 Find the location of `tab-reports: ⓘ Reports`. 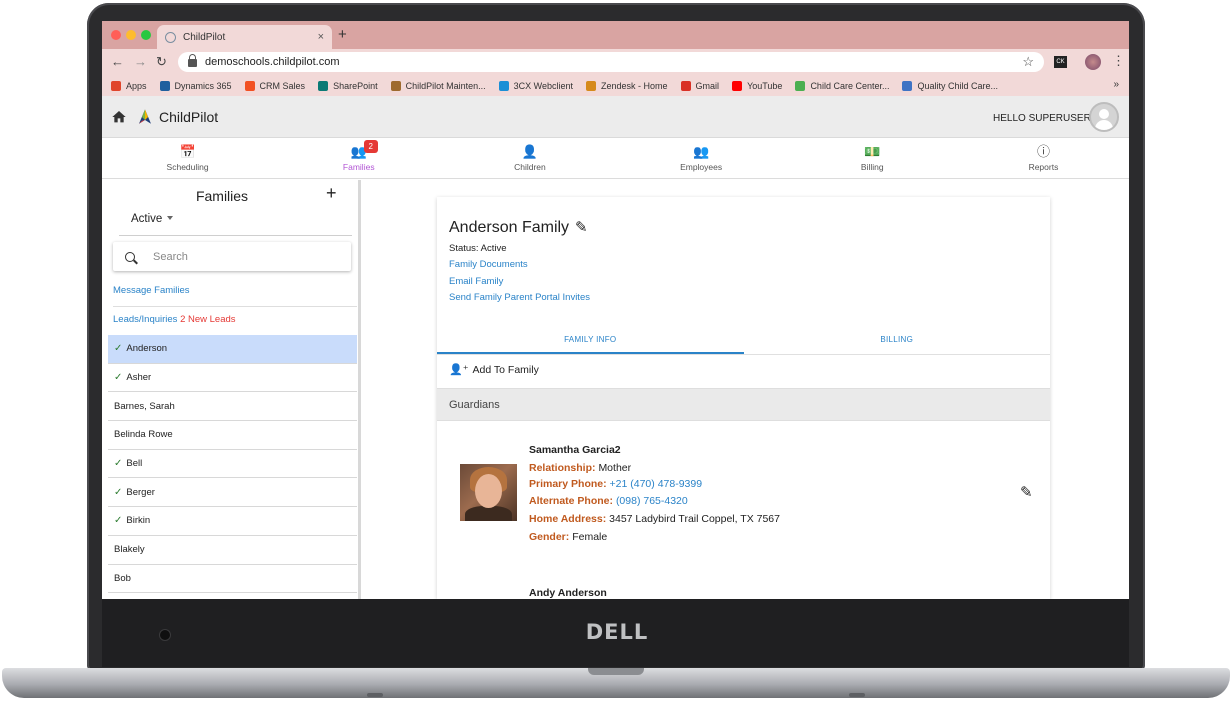

tab-reports: ⓘ Reports is located at coordinates (1043, 158).